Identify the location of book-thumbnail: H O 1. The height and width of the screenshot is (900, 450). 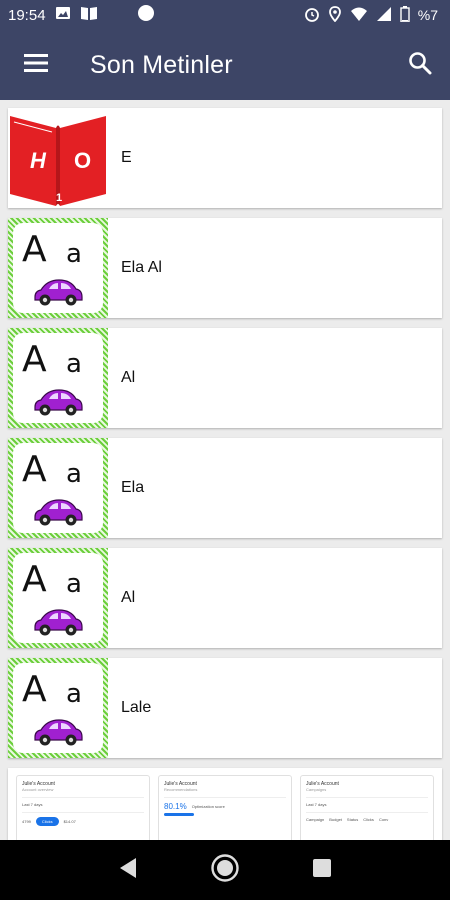
(58, 158).